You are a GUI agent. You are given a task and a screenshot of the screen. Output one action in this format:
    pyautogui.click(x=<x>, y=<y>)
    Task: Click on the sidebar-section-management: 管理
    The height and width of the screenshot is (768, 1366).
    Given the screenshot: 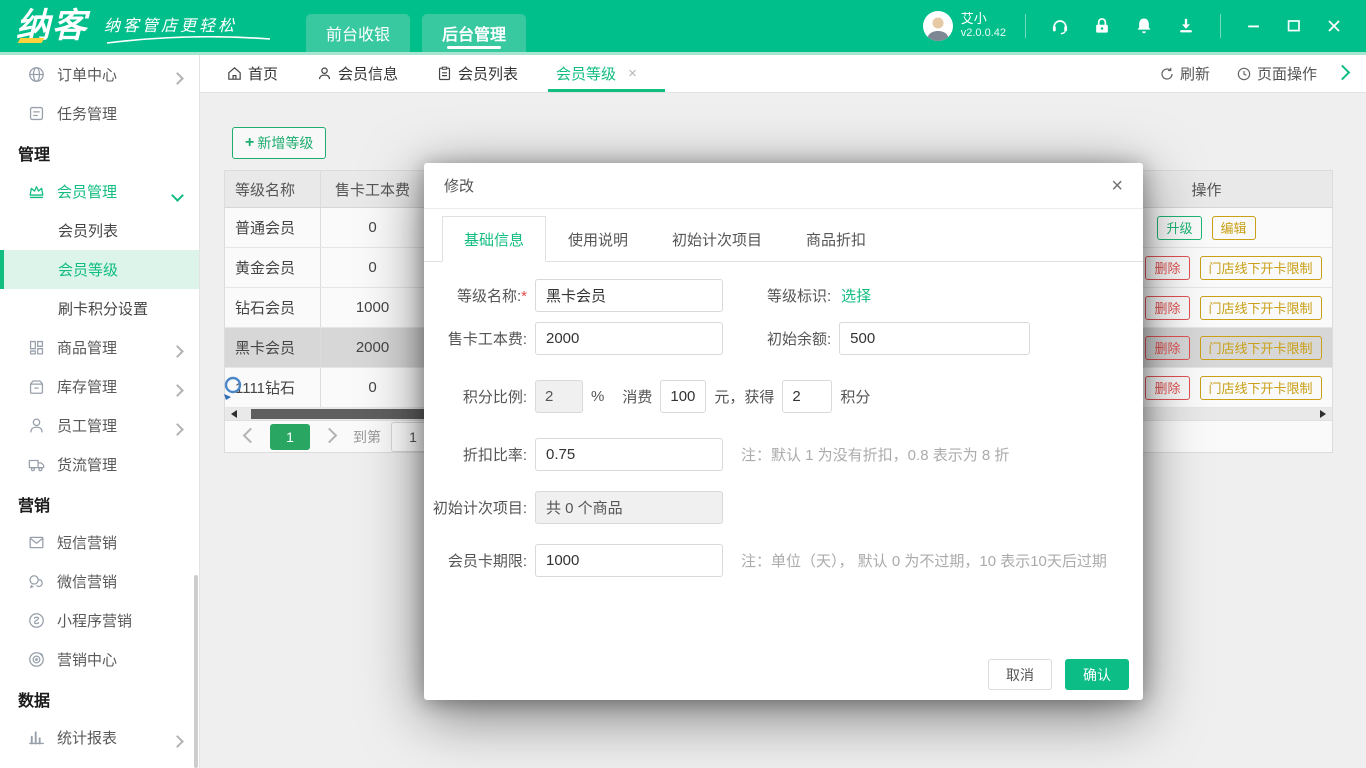 What is the action you would take?
    pyautogui.click(x=34, y=155)
    